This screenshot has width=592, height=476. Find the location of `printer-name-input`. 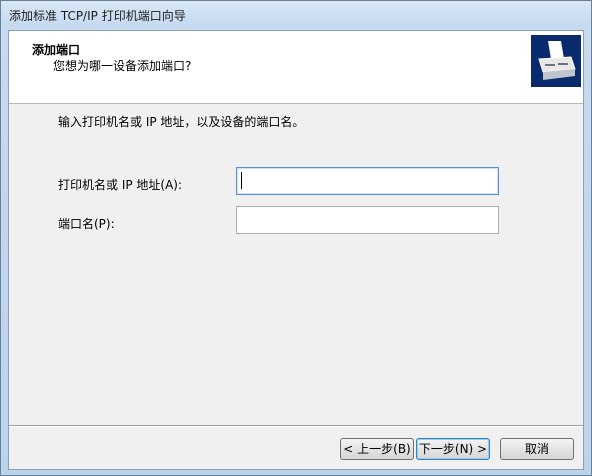

printer-name-input is located at coordinates (367, 181).